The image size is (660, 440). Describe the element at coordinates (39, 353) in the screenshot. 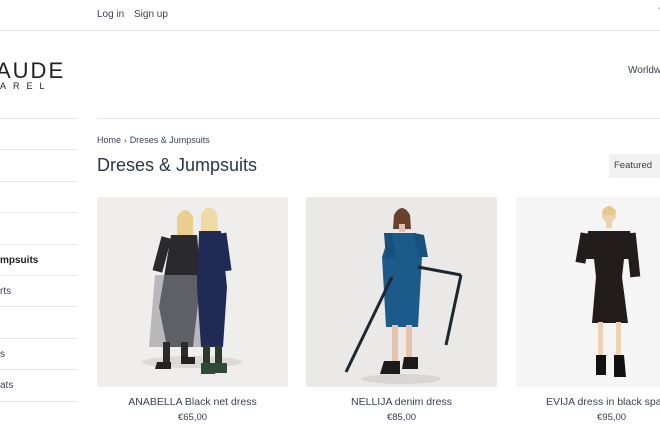

I see `sidebar-item: s` at that location.